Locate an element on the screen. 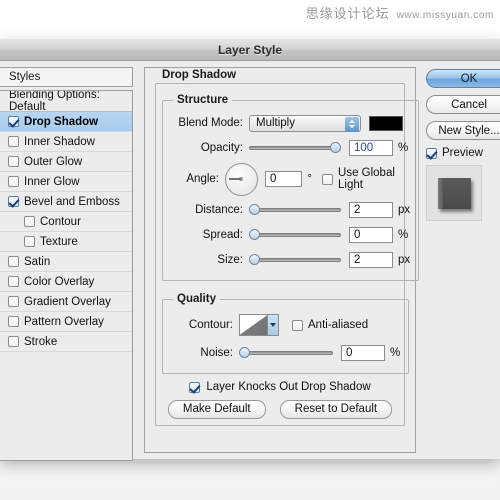  preview-thumbnail is located at coordinates (454, 193).